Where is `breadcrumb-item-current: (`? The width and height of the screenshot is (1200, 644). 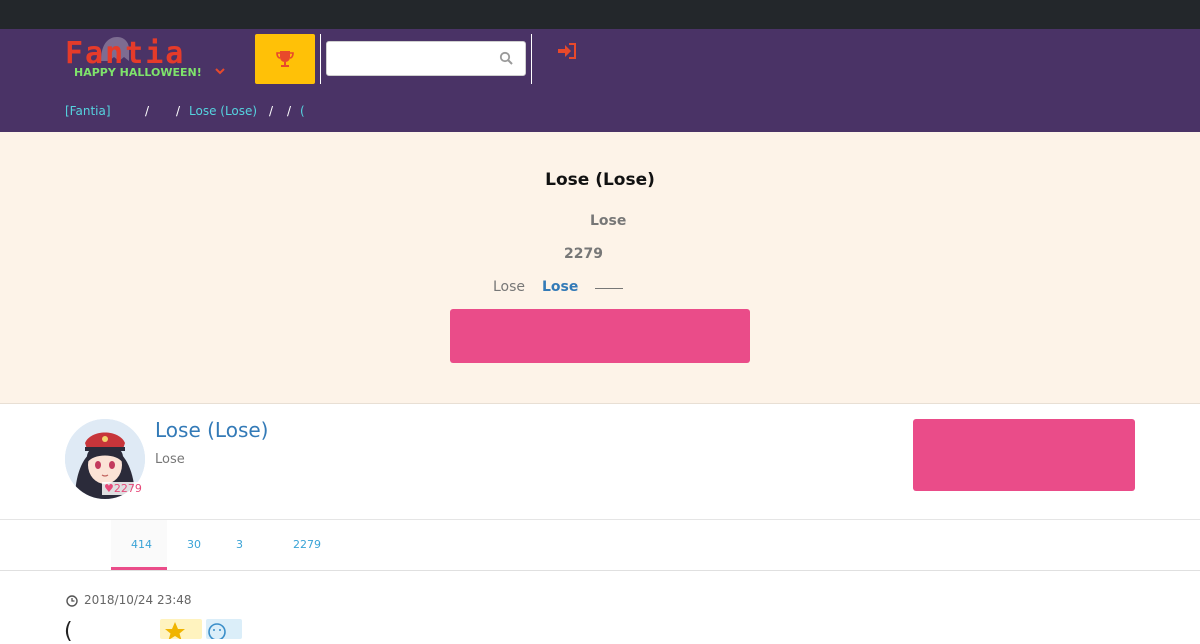 breadcrumb-item-current: ( is located at coordinates (302, 111).